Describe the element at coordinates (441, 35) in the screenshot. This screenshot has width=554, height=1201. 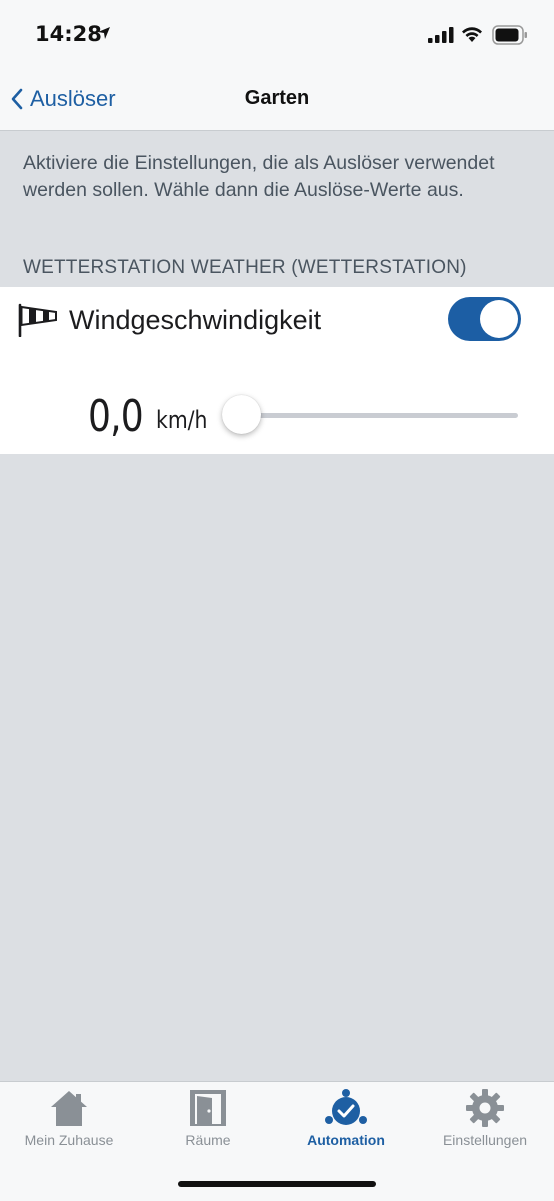
I see `cellular-signal-icon` at that location.